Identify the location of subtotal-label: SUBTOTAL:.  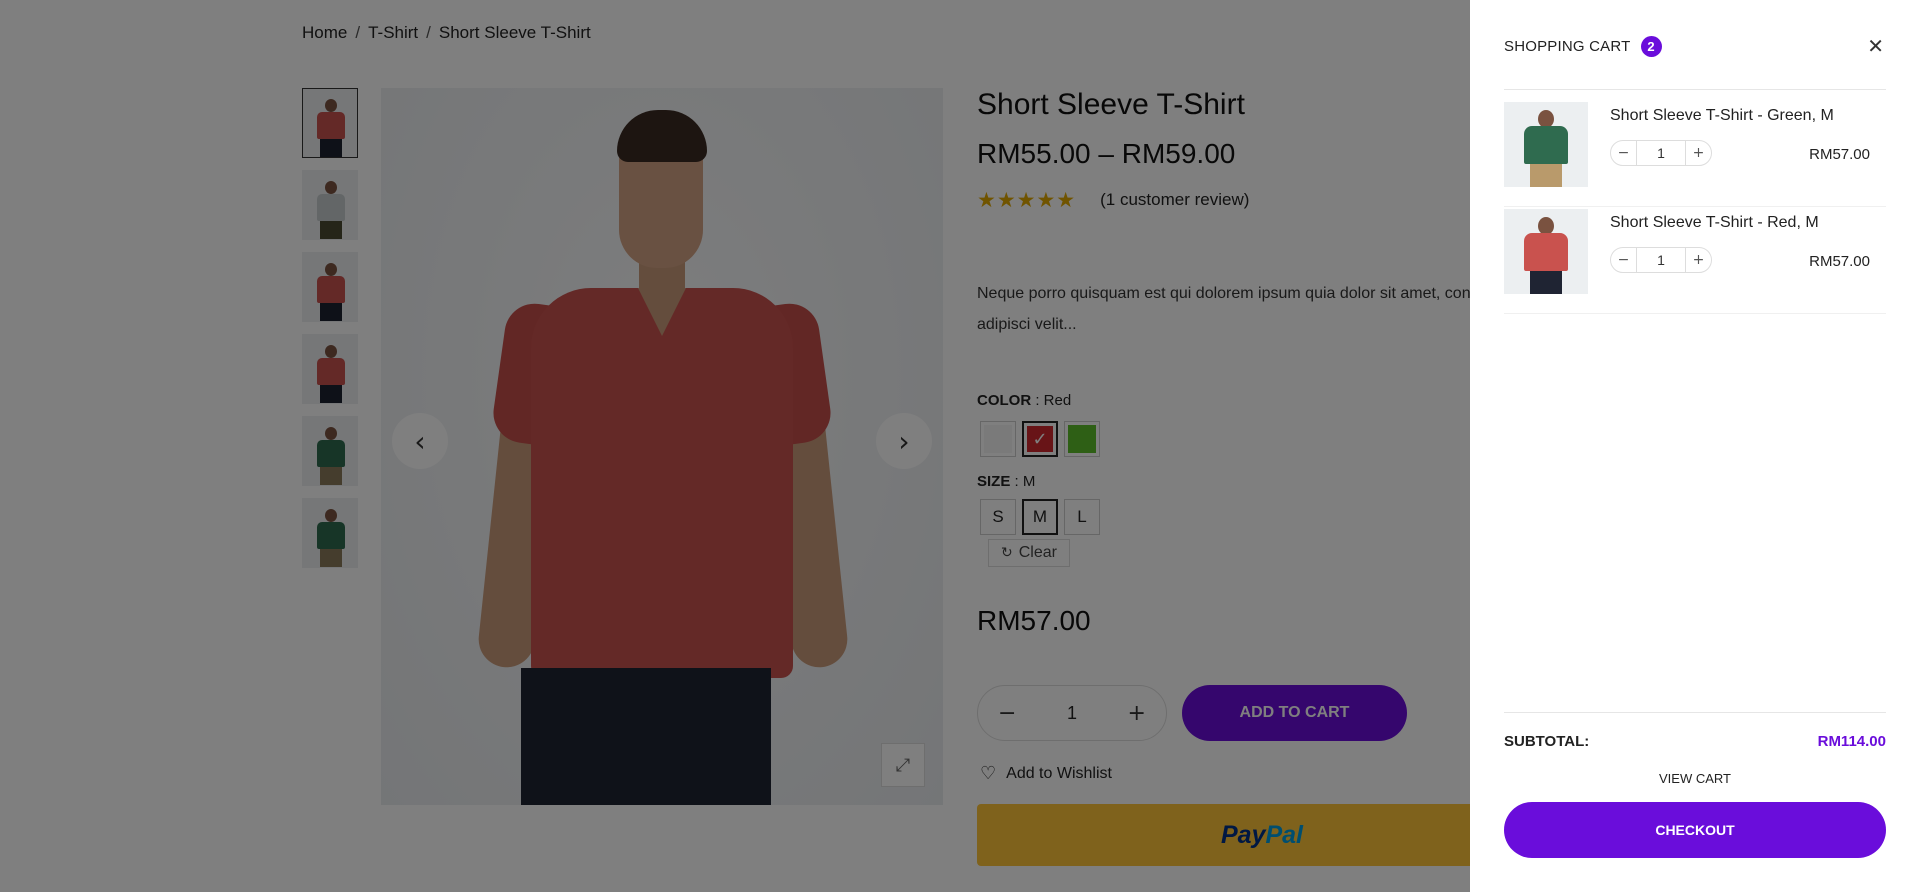
(1547, 741).